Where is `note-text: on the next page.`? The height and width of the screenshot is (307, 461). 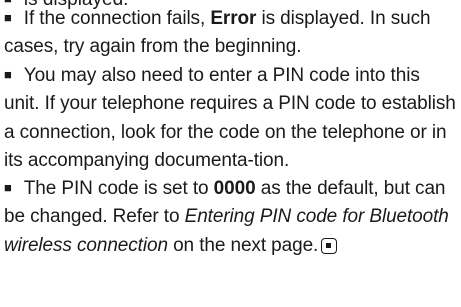
note-text: on the next page. is located at coordinates (243, 245).